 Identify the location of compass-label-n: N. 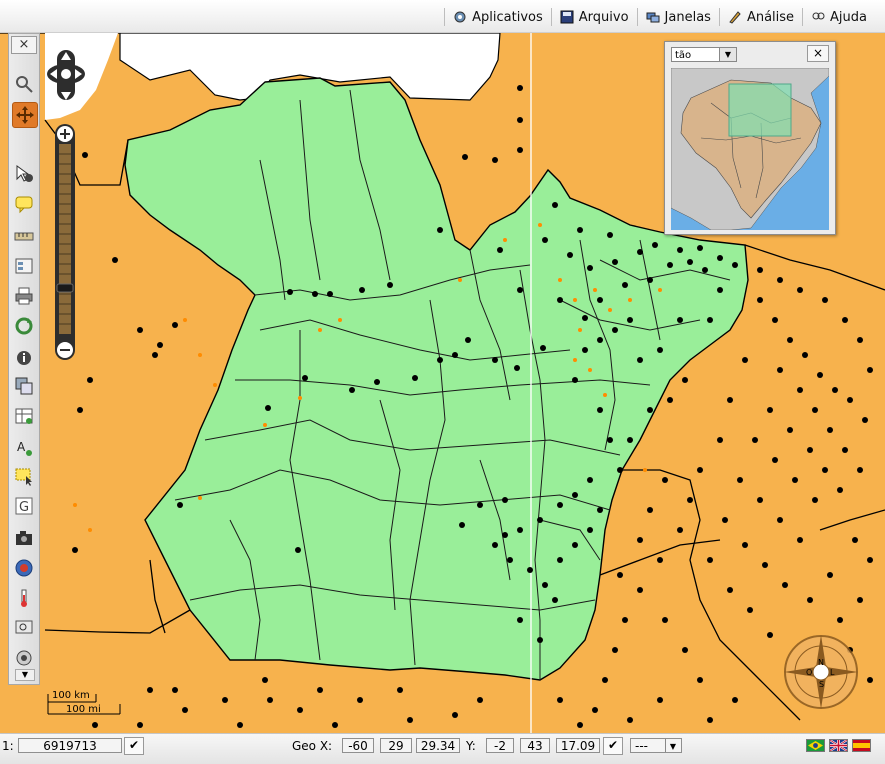
(821, 662).